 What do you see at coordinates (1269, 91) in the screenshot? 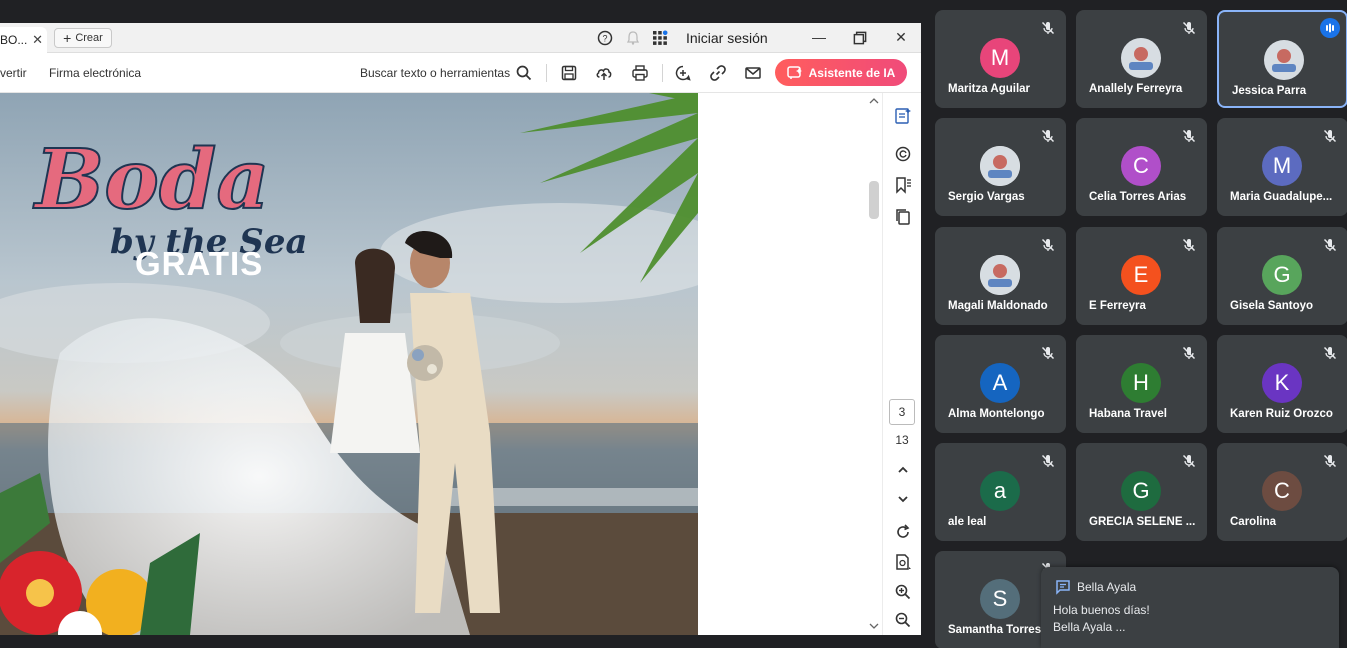
I see `participant-name: Jessica Parra` at bounding box center [1269, 91].